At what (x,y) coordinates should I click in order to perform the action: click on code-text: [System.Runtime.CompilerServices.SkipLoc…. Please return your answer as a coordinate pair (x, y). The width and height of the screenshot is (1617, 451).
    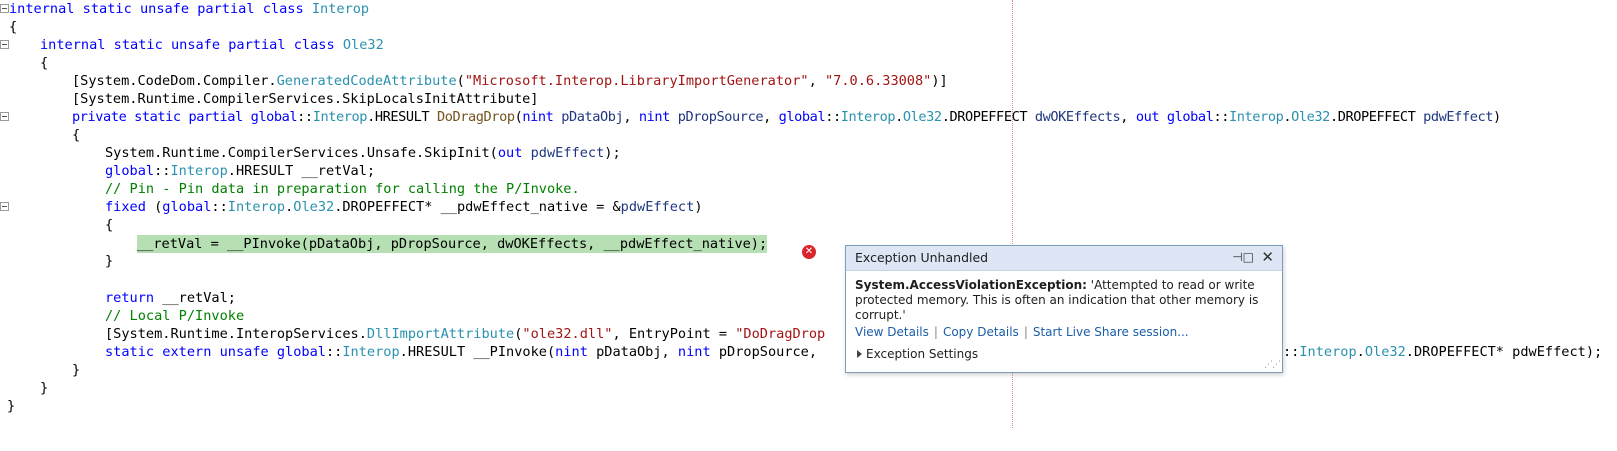
    Looking at the image, I should click on (305, 99).